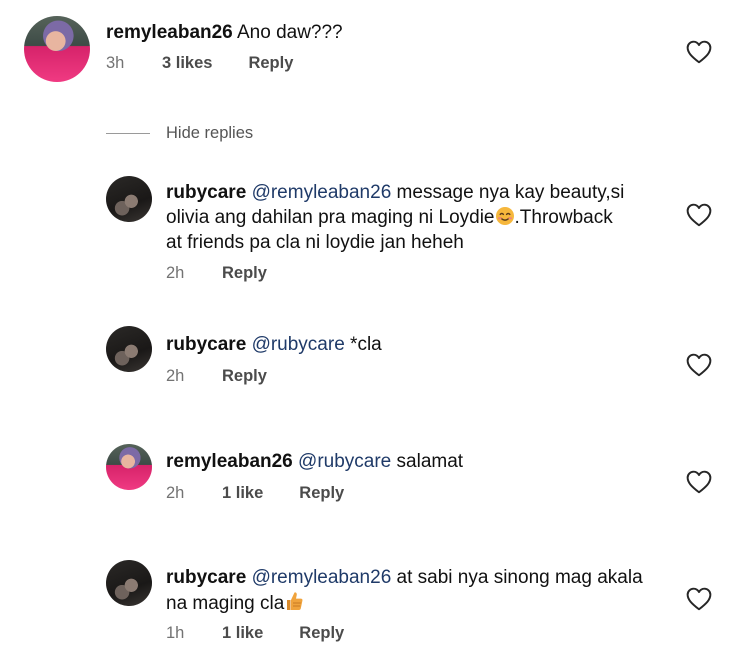  I want to click on divider, so click(128, 133).